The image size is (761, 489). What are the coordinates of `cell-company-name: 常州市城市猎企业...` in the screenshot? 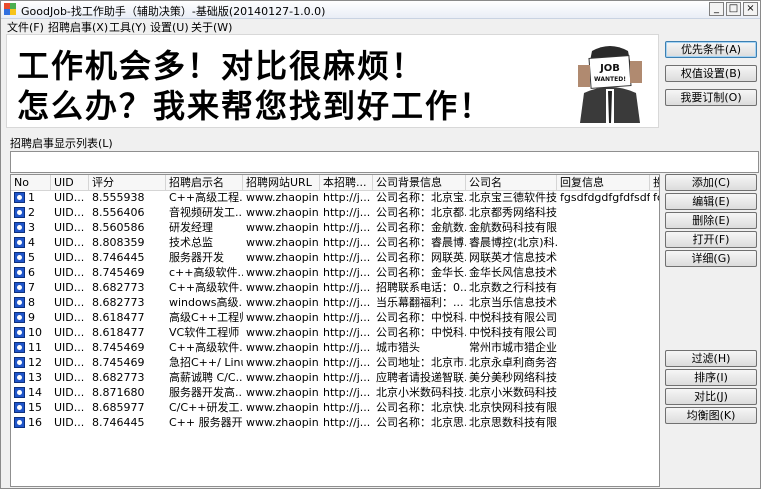 It's located at (513, 347).